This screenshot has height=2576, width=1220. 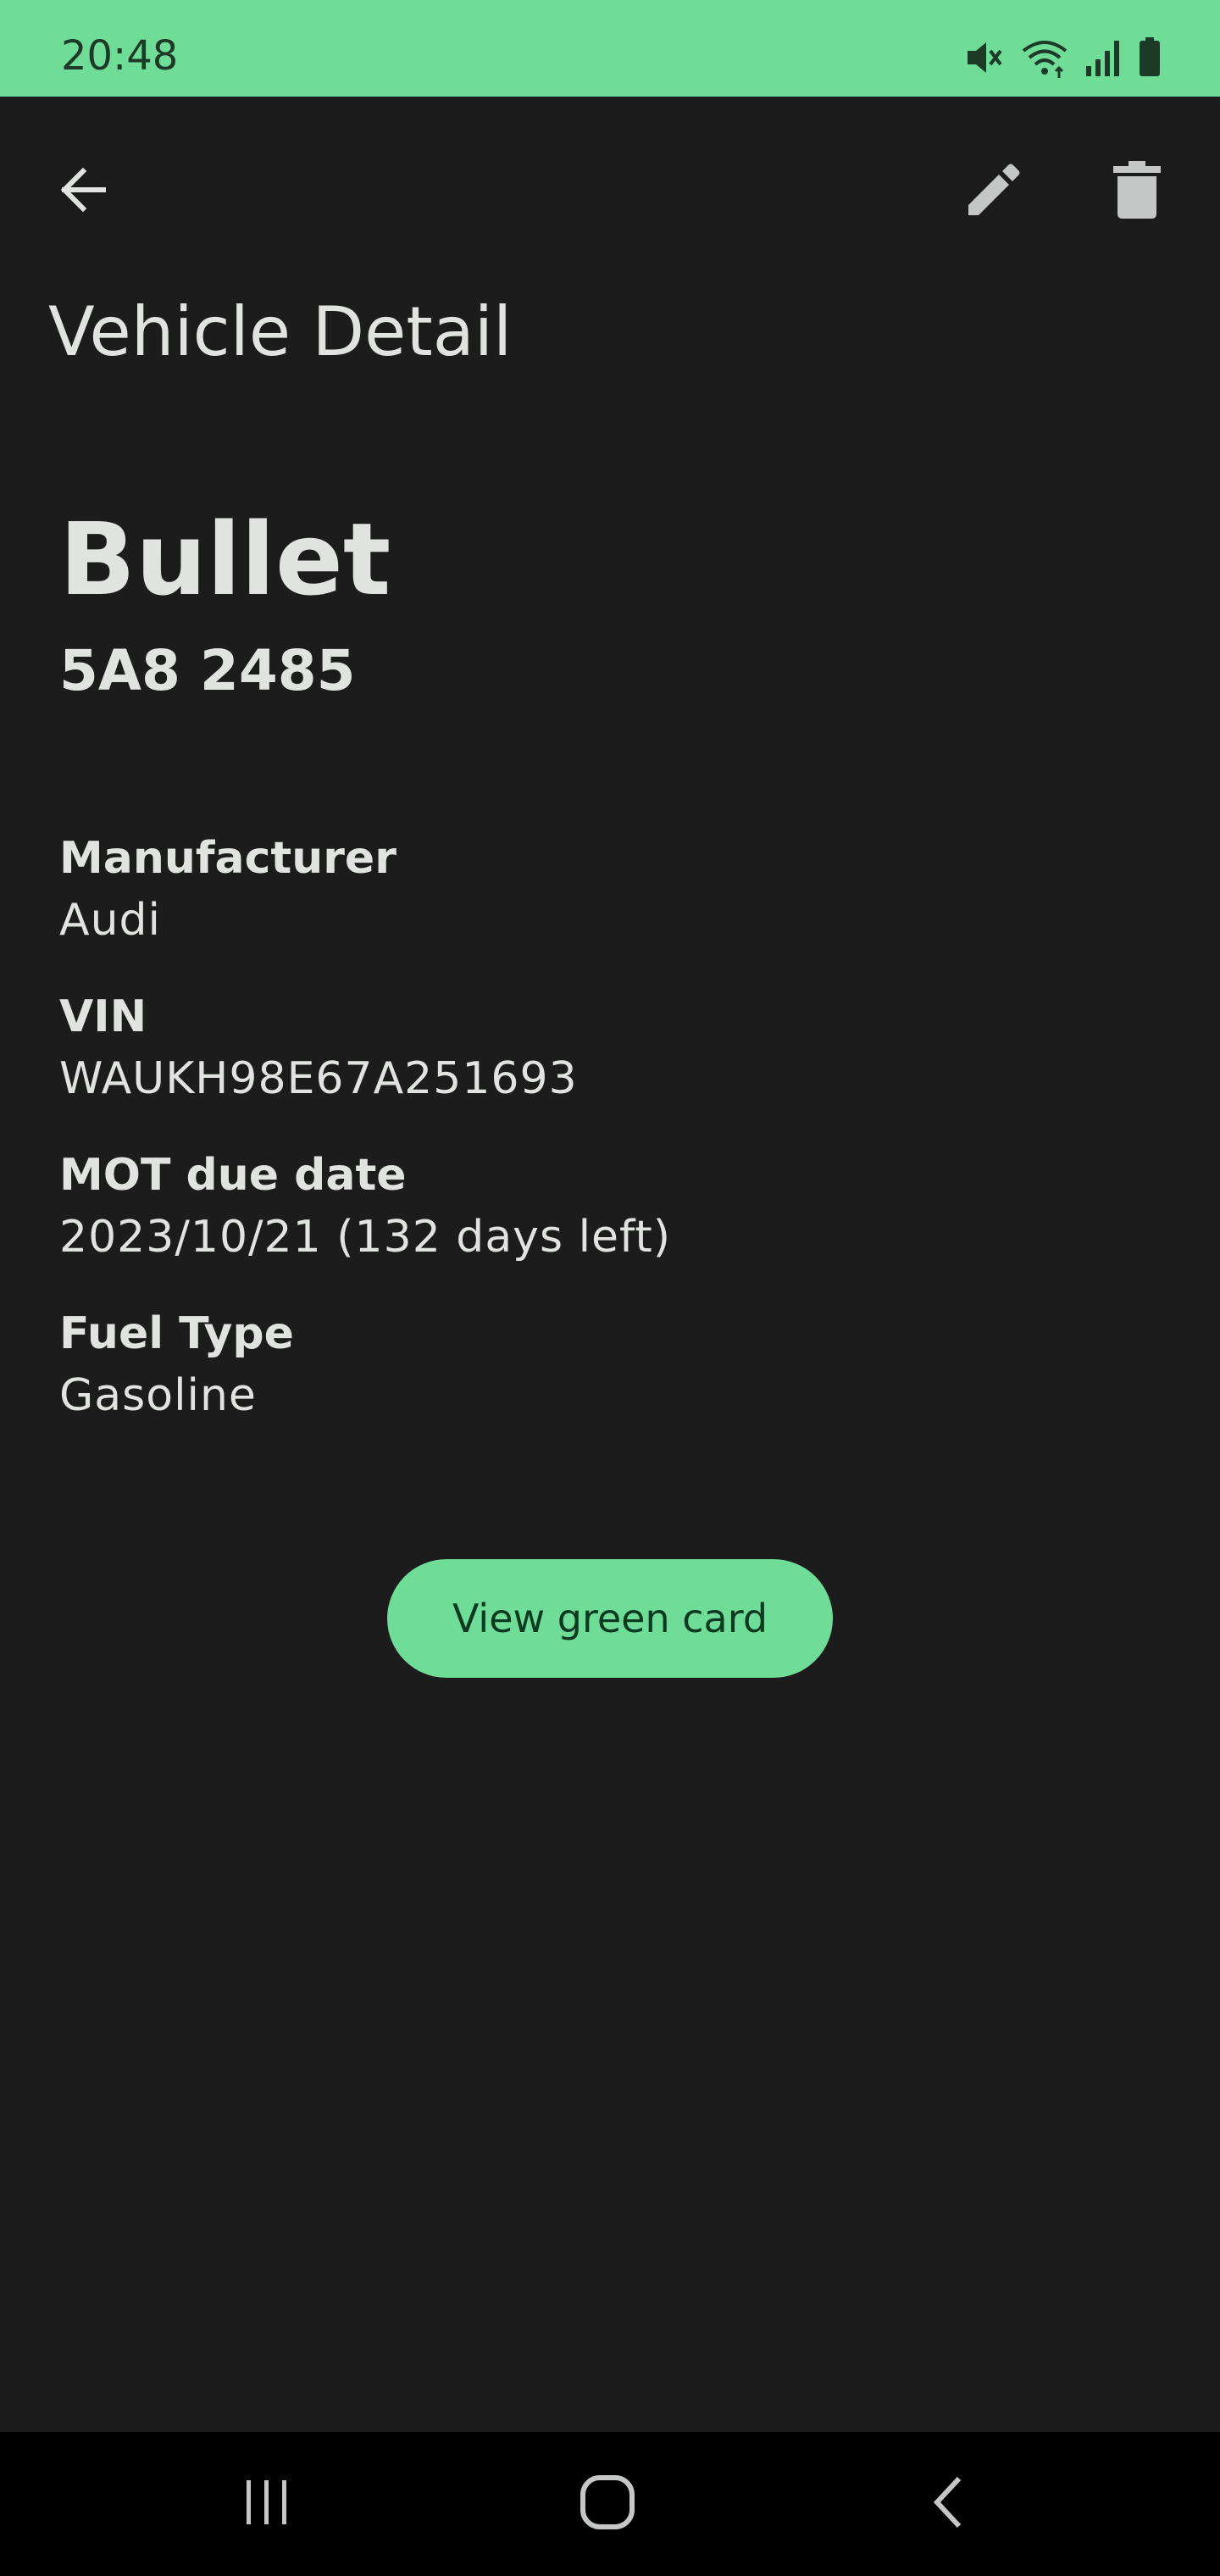 I want to click on recents-icon, so click(x=267, y=2504).